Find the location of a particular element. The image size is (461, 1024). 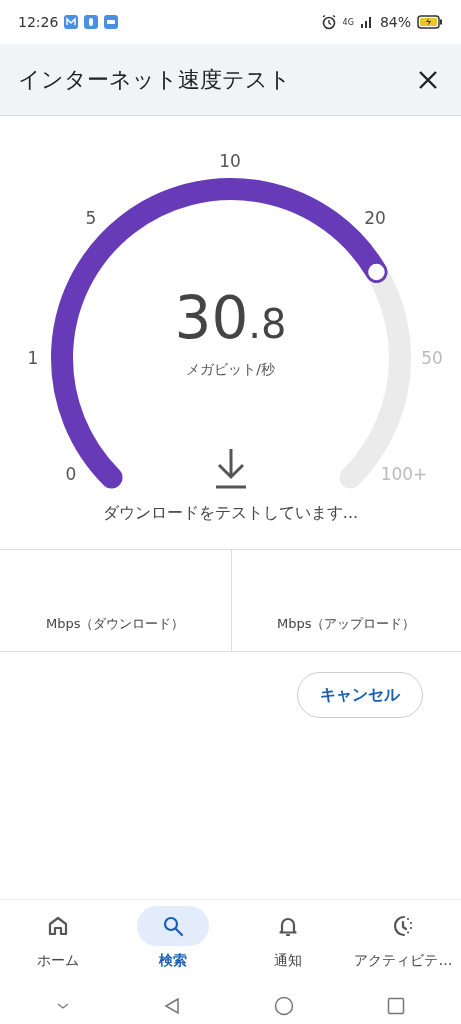

scale-label: 1 is located at coordinates (33, 358).